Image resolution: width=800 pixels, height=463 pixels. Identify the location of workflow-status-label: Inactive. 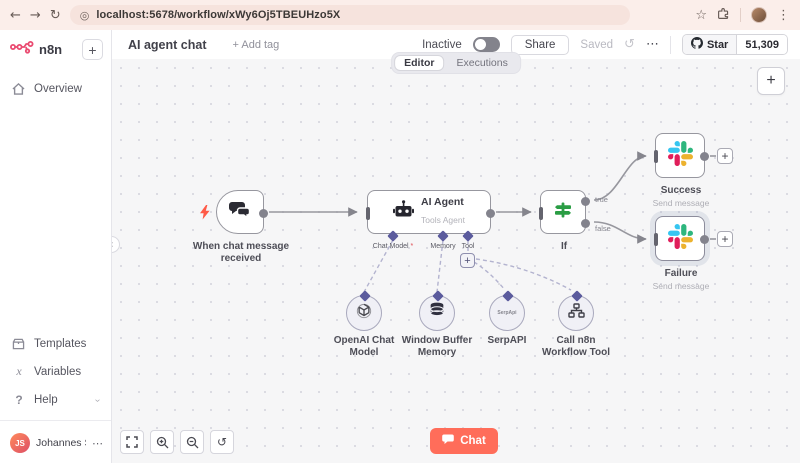
(442, 44).